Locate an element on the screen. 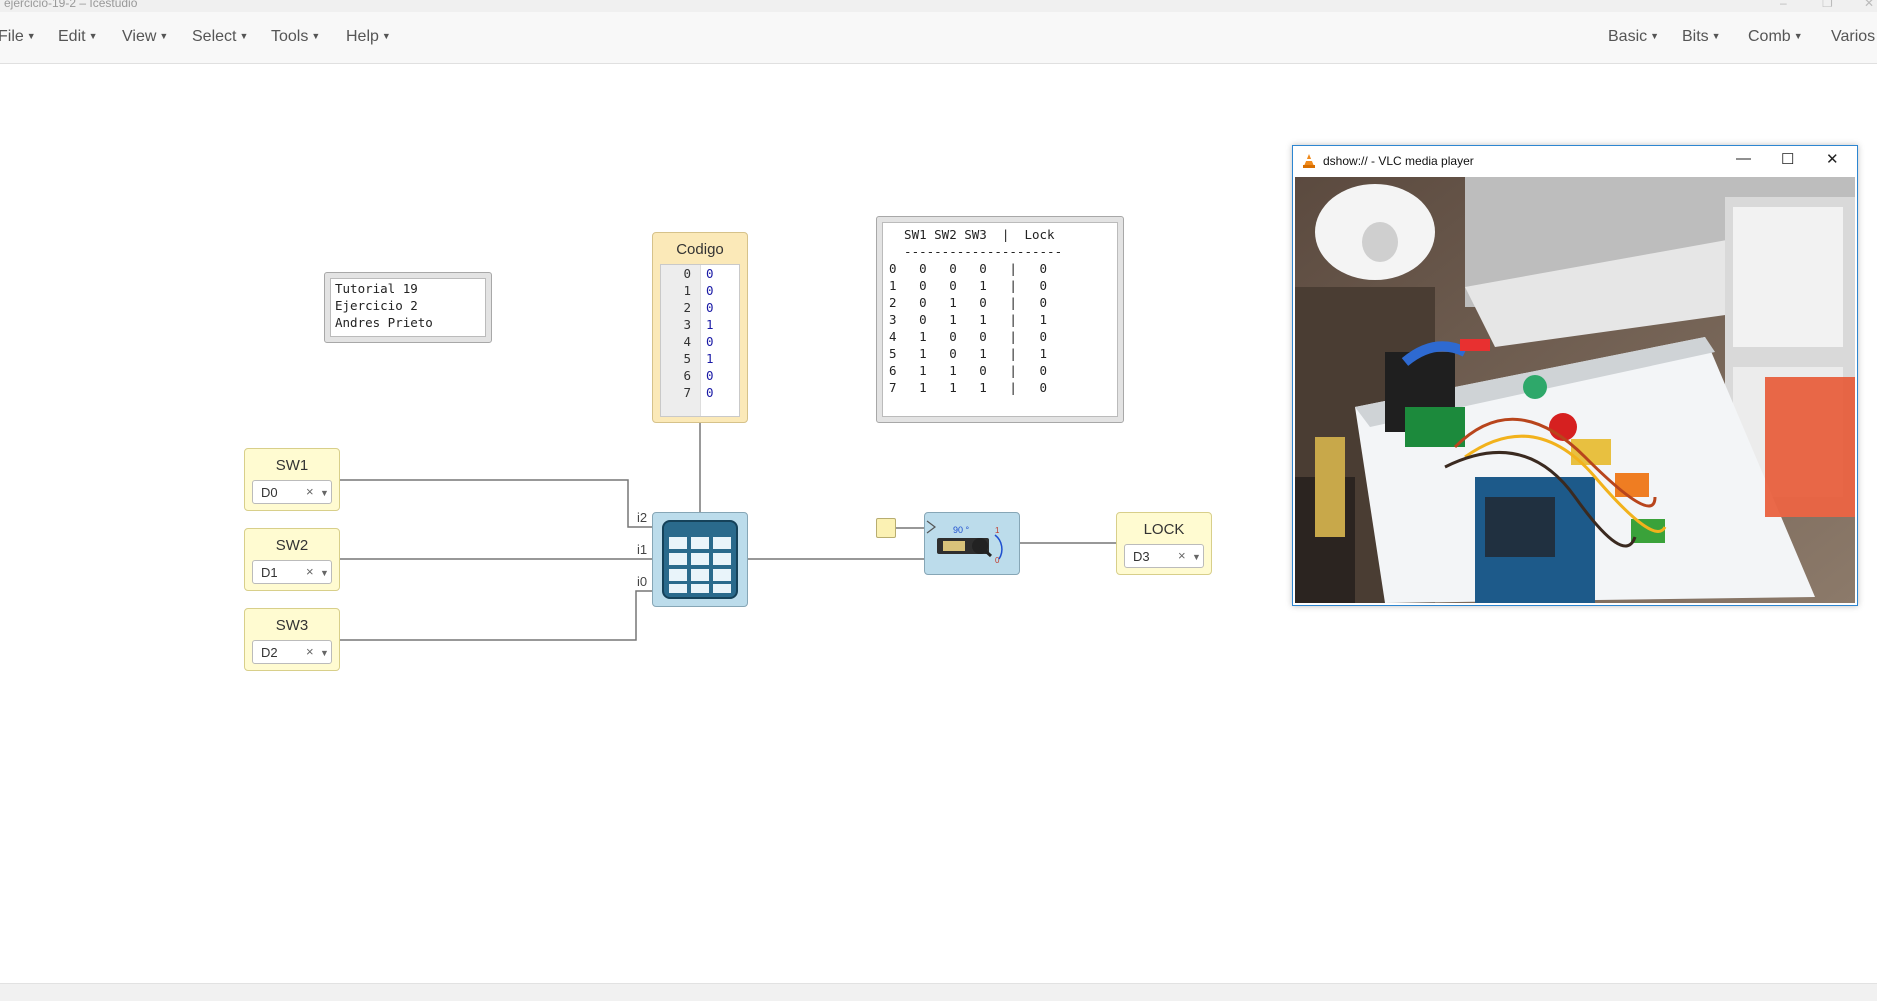  memory-row: 10 is located at coordinates (701, 291).